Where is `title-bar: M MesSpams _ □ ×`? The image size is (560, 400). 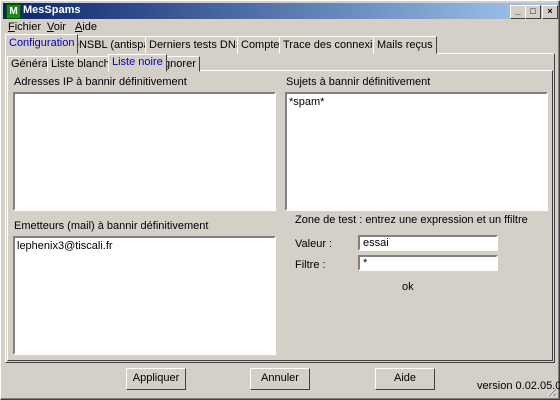
title-bar: M MesSpams _ □ × is located at coordinates (280, 11).